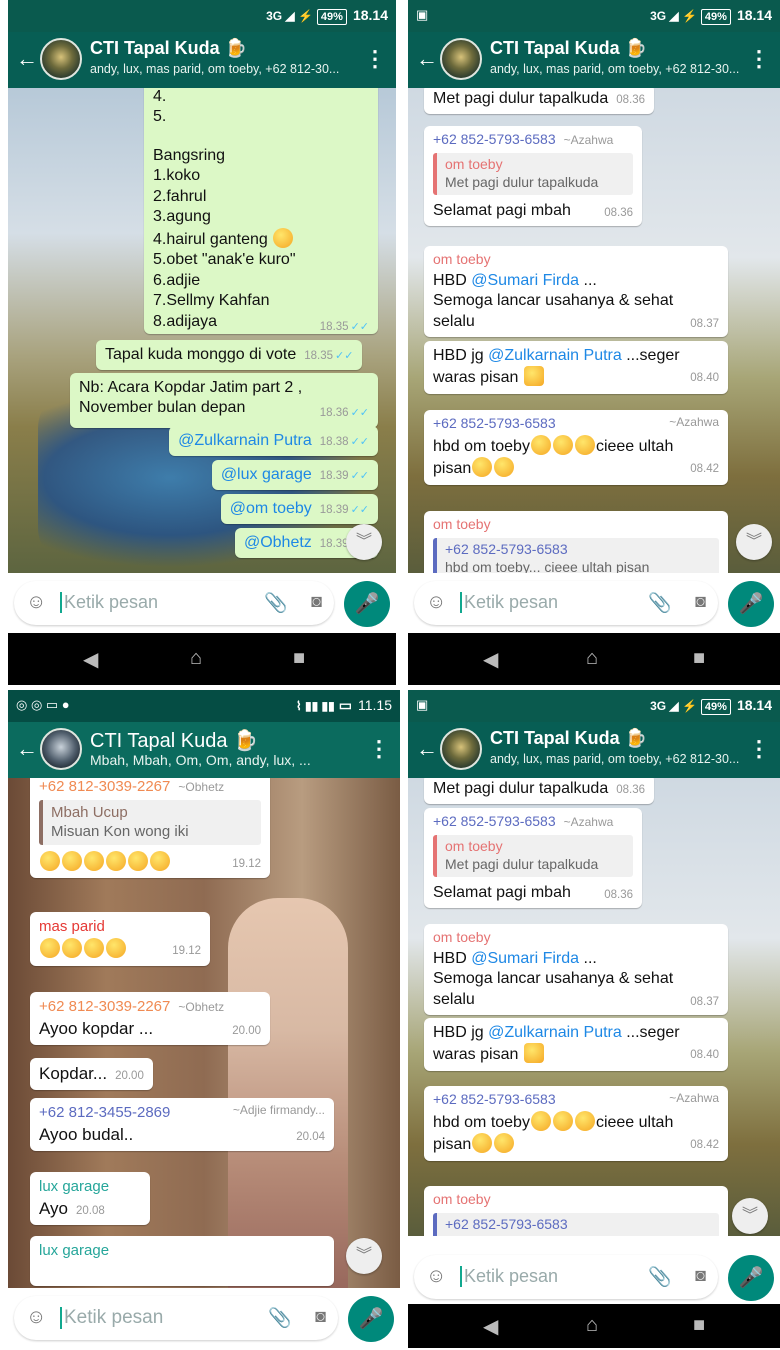 This screenshot has height=1350, width=780. What do you see at coordinates (91, 1074) in the screenshot?
I see `message-kopdar: Kopdar... 20.00` at bounding box center [91, 1074].